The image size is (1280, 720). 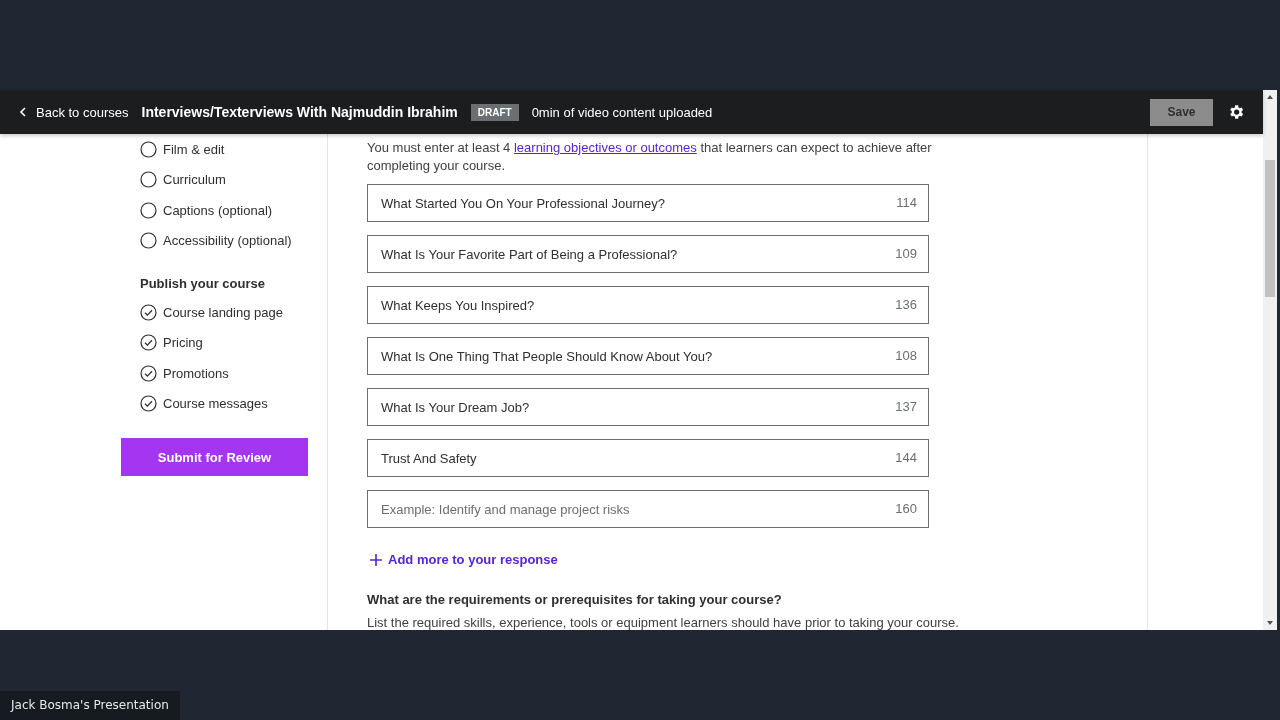 I want to click on back-link: Back to courses, so click(x=73, y=112).